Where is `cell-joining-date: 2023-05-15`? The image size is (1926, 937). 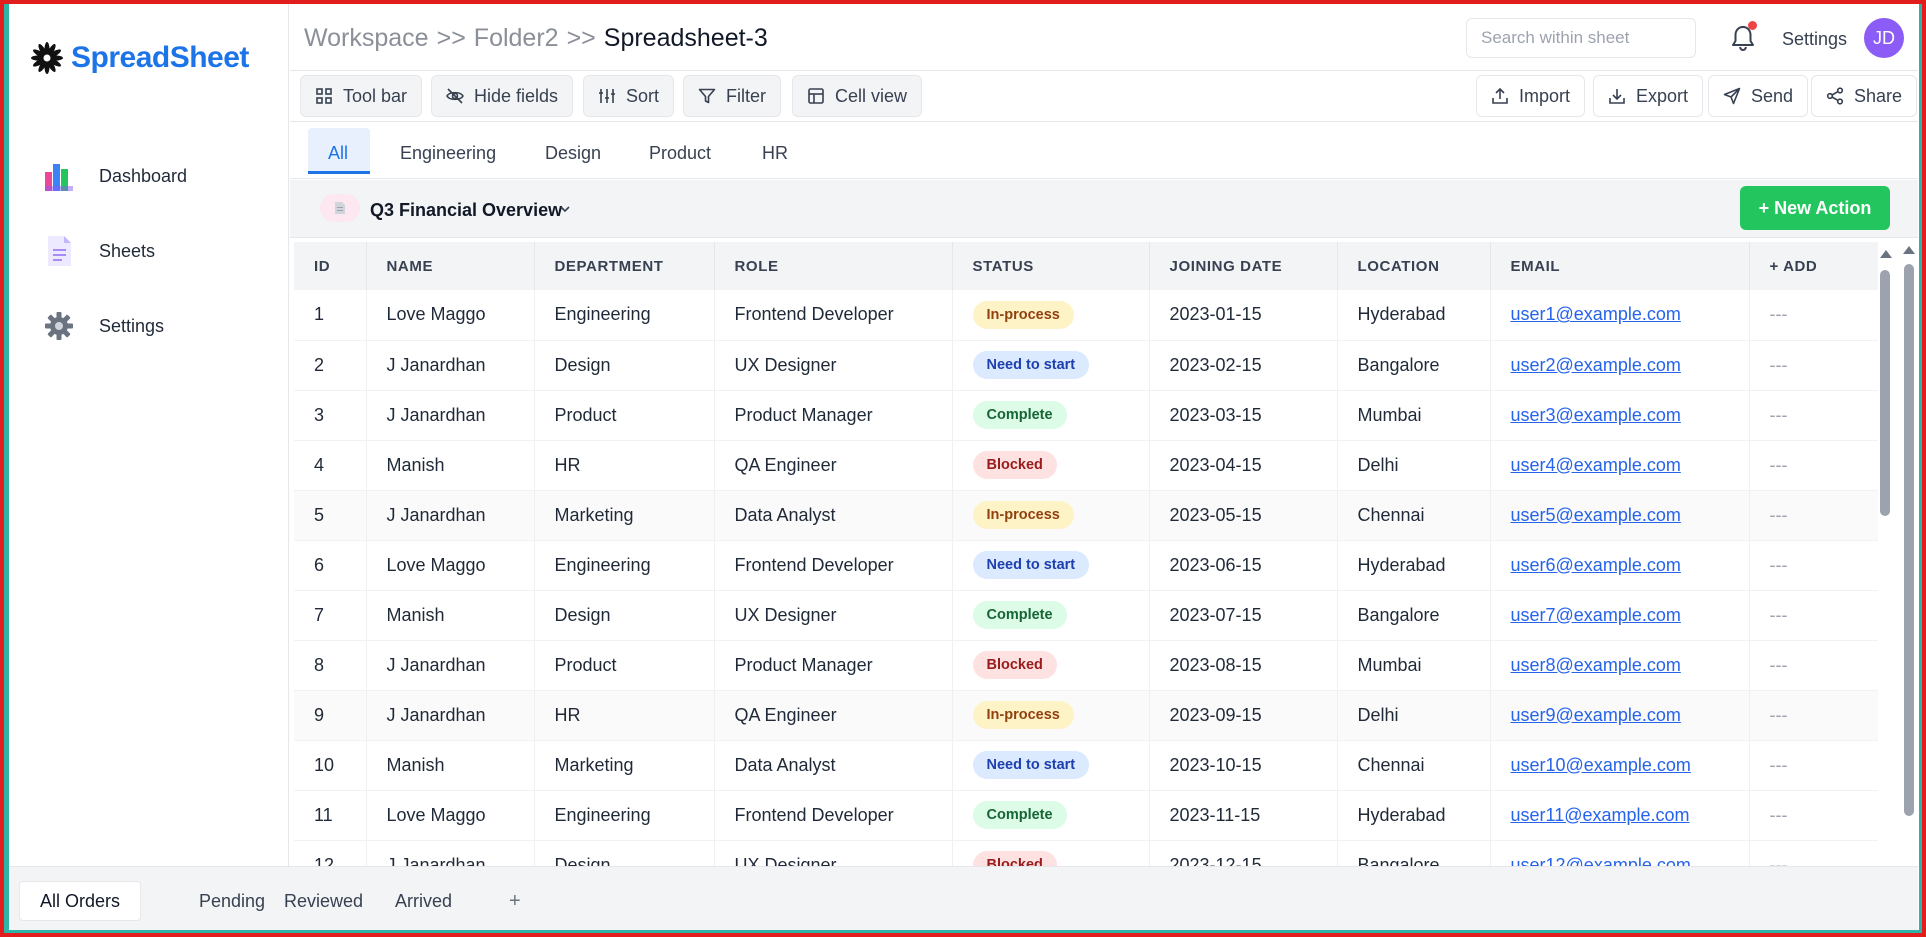
cell-joining-date: 2023-05-15 is located at coordinates (1243, 515).